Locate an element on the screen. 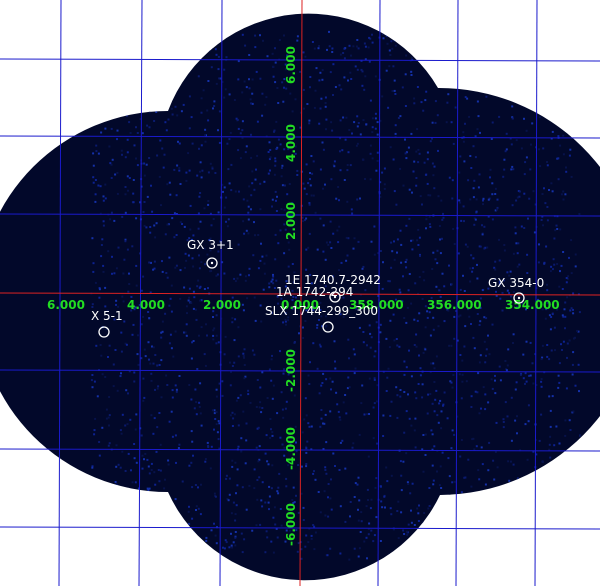  x-tick-label: 2.000 is located at coordinates (222, 305).